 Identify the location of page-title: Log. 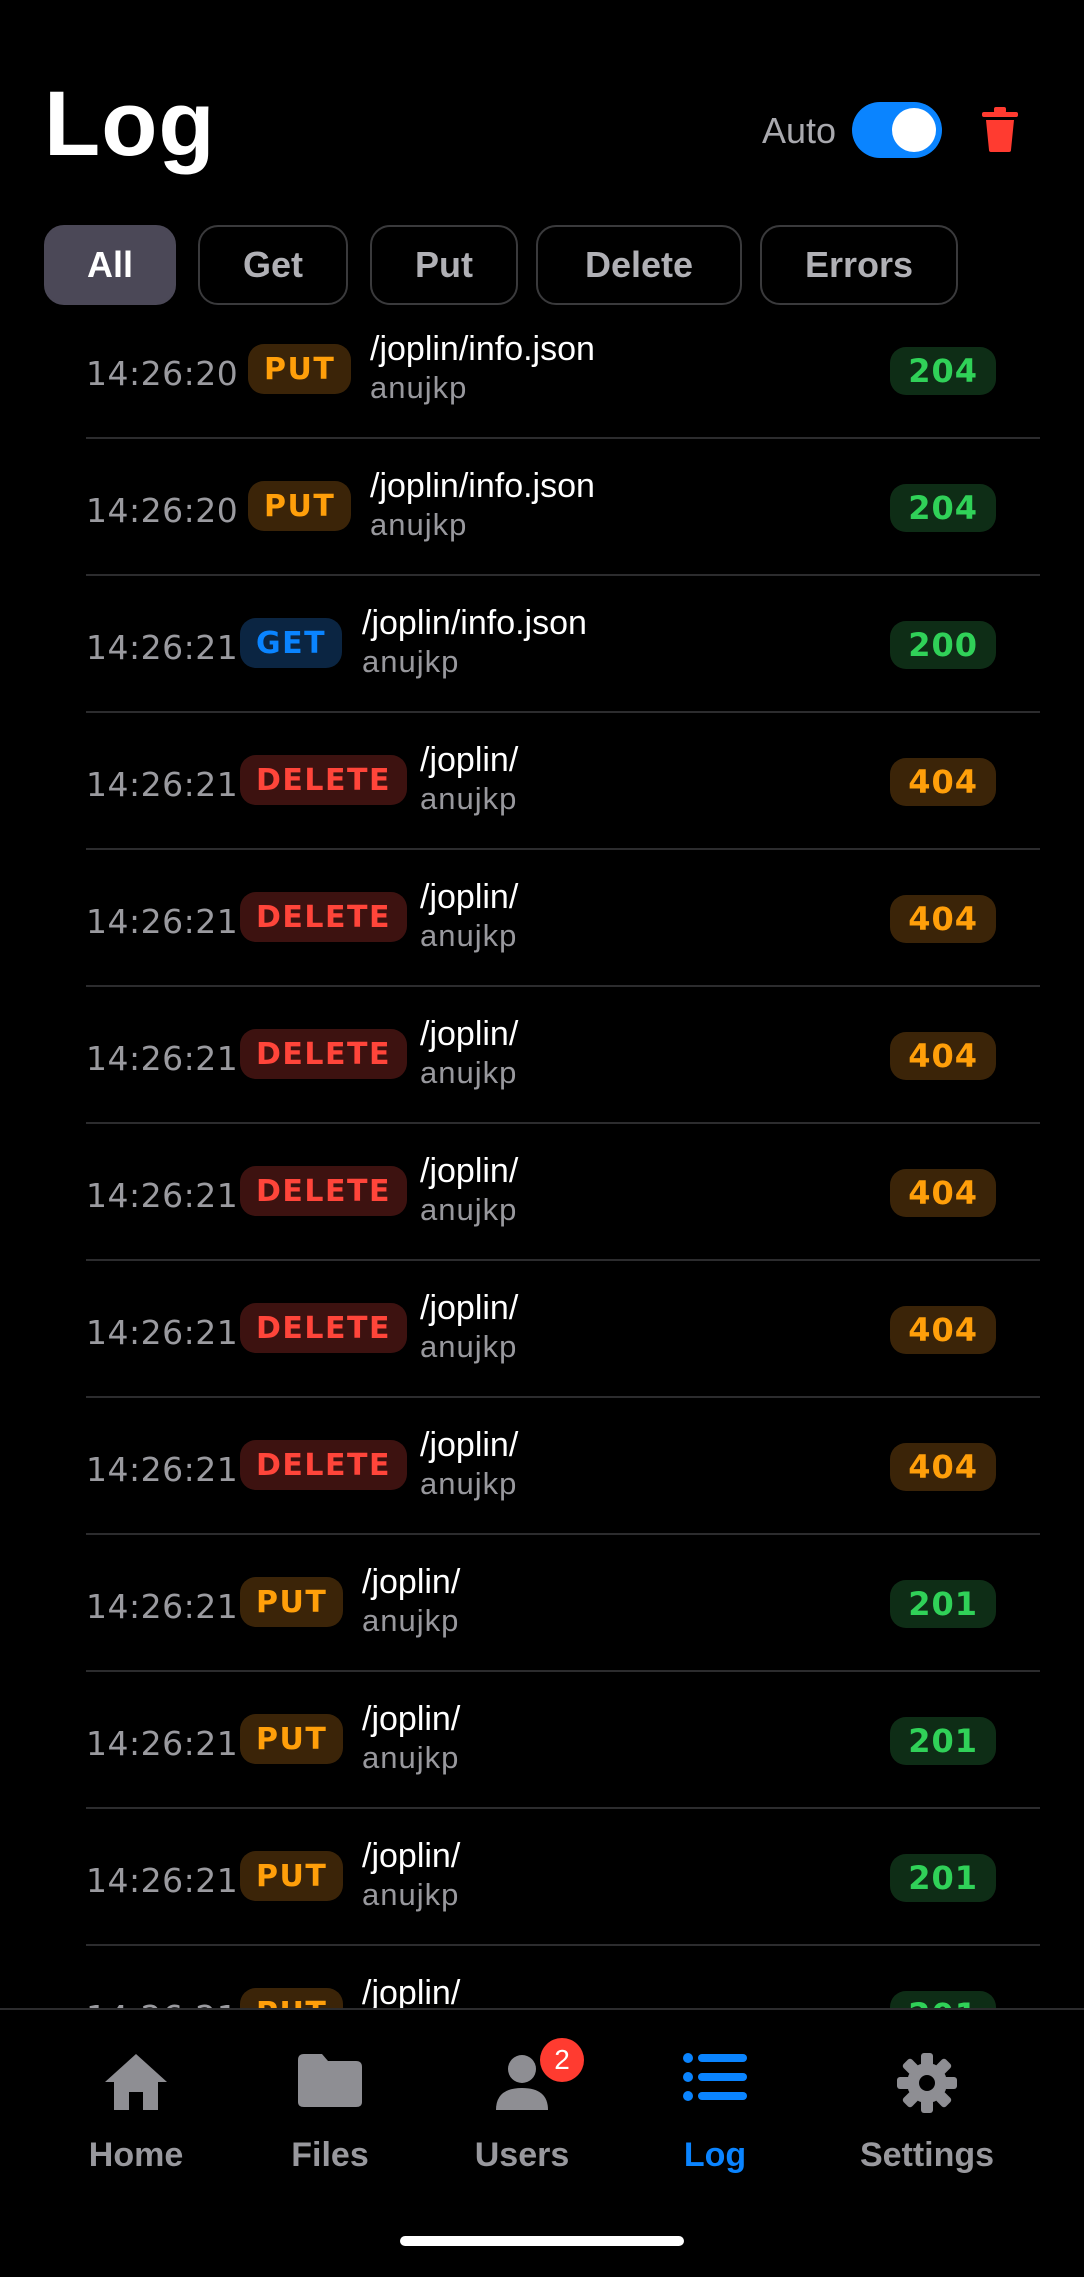
(130, 124).